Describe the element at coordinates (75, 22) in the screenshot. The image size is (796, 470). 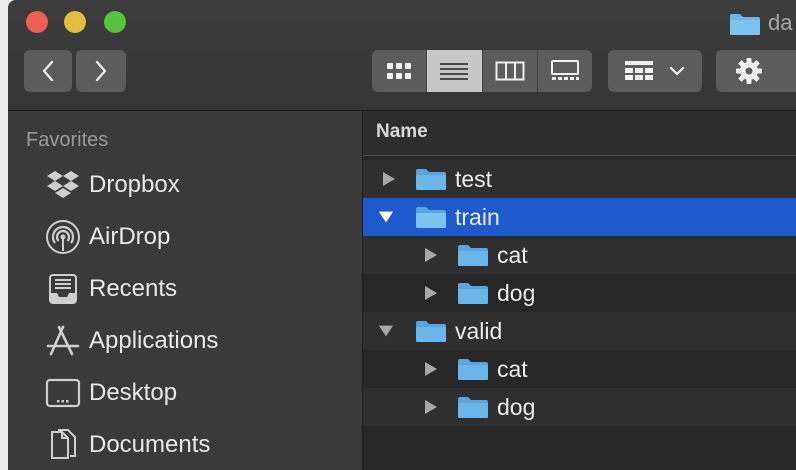
I see `minimize-window-button` at that location.